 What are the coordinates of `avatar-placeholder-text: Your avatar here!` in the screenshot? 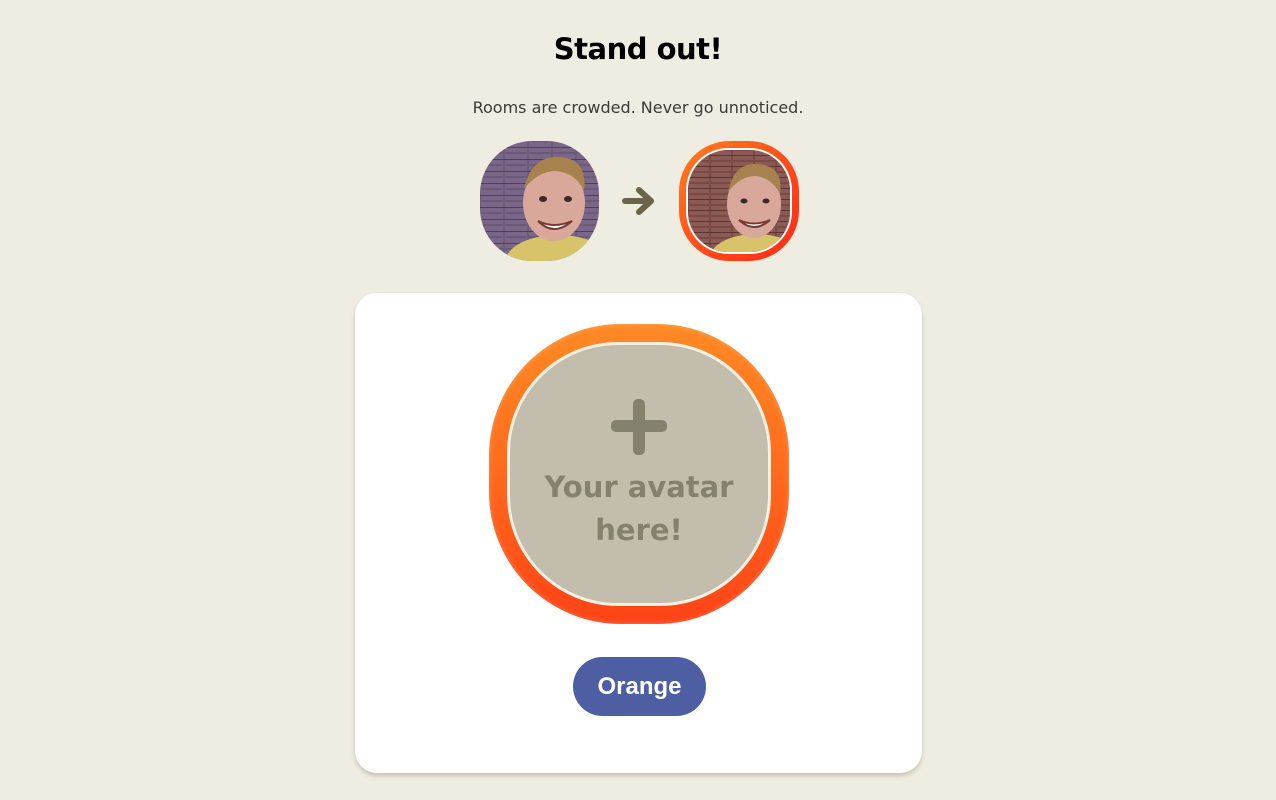 It's located at (639, 508).